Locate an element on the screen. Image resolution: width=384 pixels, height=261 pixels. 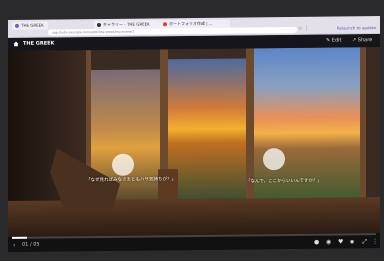
edit-label: Edit is located at coordinates (336, 40).